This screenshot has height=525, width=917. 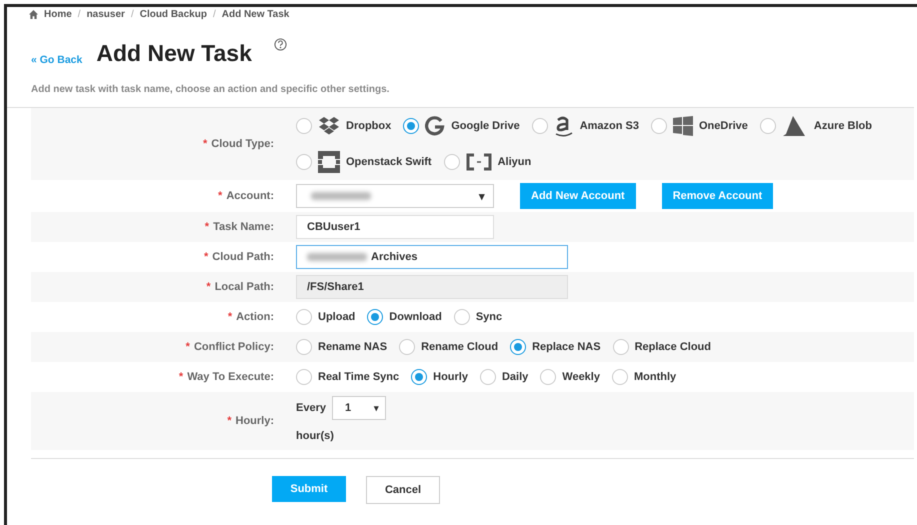 What do you see at coordinates (280, 44) in the screenshot?
I see `help-icon` at bounding box center [280, 44].